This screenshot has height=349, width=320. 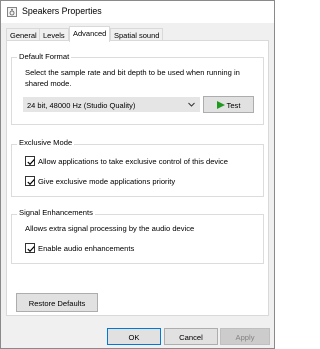 What do you see at coordinates (233, 105) in the screenshot?
I see `test-button-label: Test` at bounding box center [233, 105].